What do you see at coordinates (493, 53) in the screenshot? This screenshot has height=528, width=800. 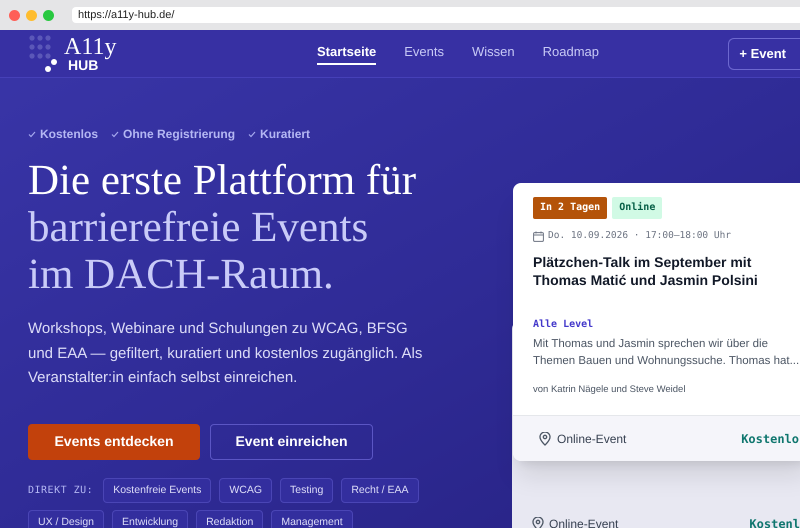 I see `nav-link: Wissen` at bounding box center [493, 53].